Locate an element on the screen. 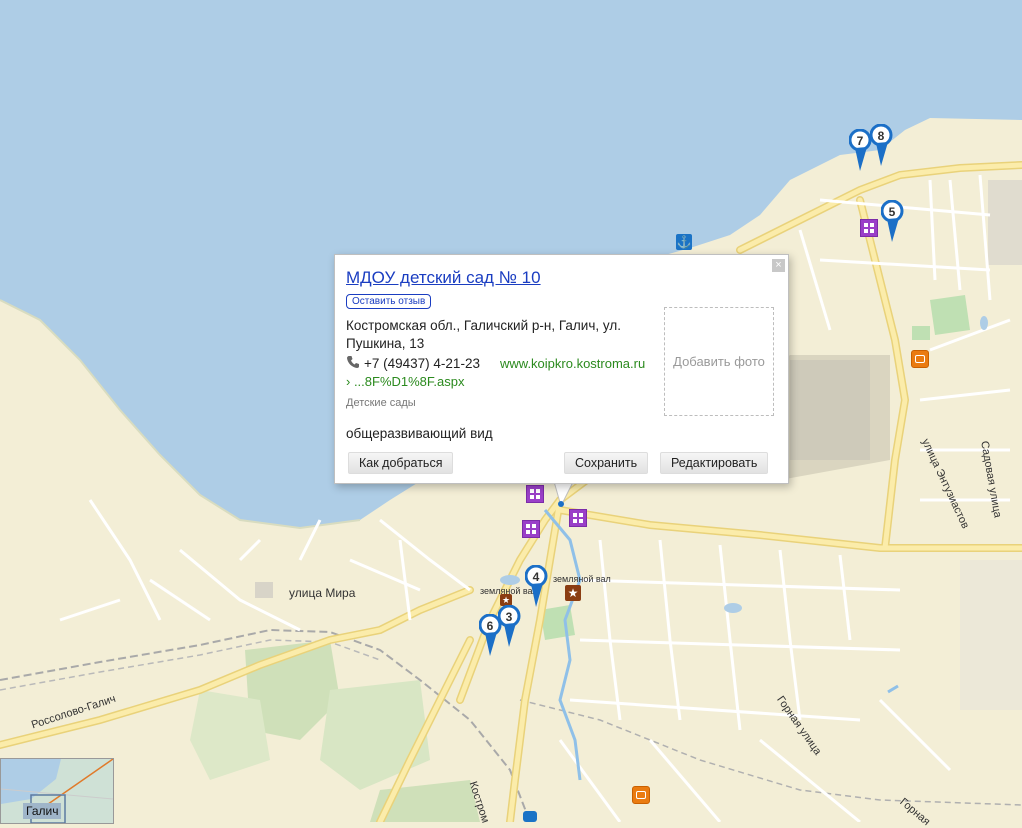 This screenshot has height=828, width=1022. place-title-link: МДОУ детский сад № 10 is located at coordinates (443, 278).